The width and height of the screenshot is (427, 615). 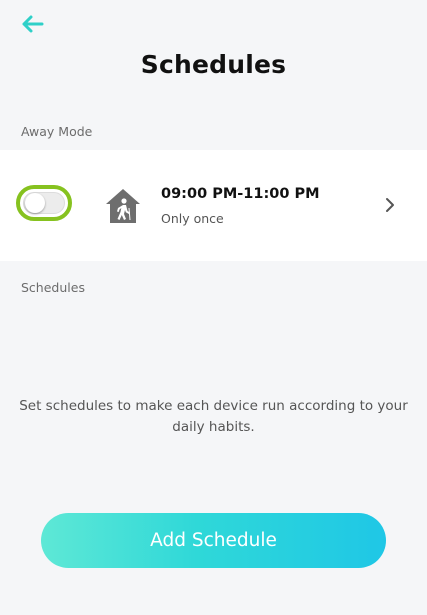 I want to click on away-mode-section-label: Away Mode, so click(x=57, y=131).